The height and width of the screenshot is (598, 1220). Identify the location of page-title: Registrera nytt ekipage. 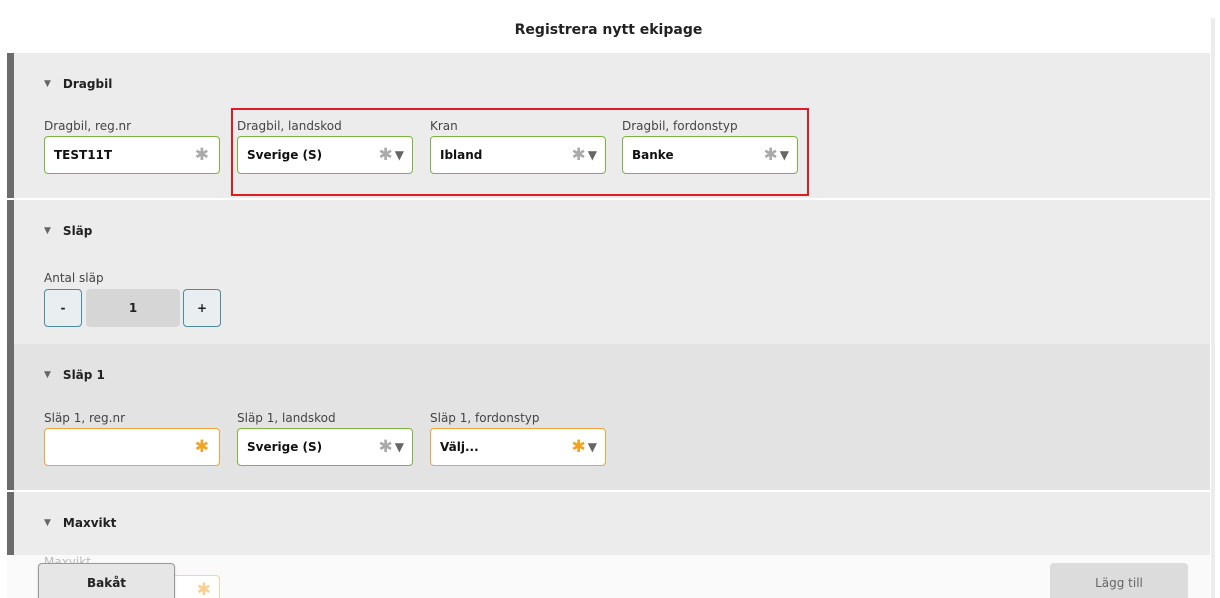
(608, 30).